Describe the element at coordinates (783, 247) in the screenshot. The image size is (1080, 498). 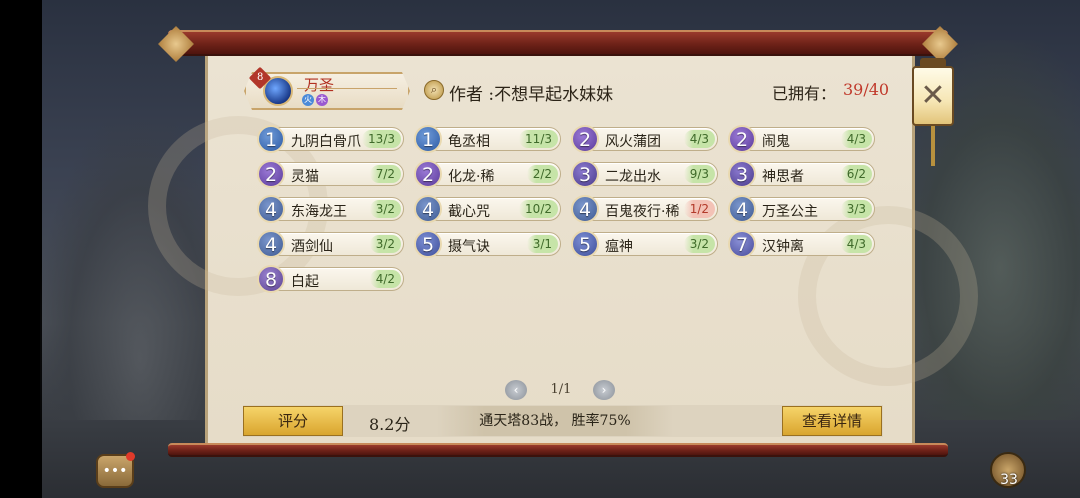
I see `card-name: 汉钟离` at that location.